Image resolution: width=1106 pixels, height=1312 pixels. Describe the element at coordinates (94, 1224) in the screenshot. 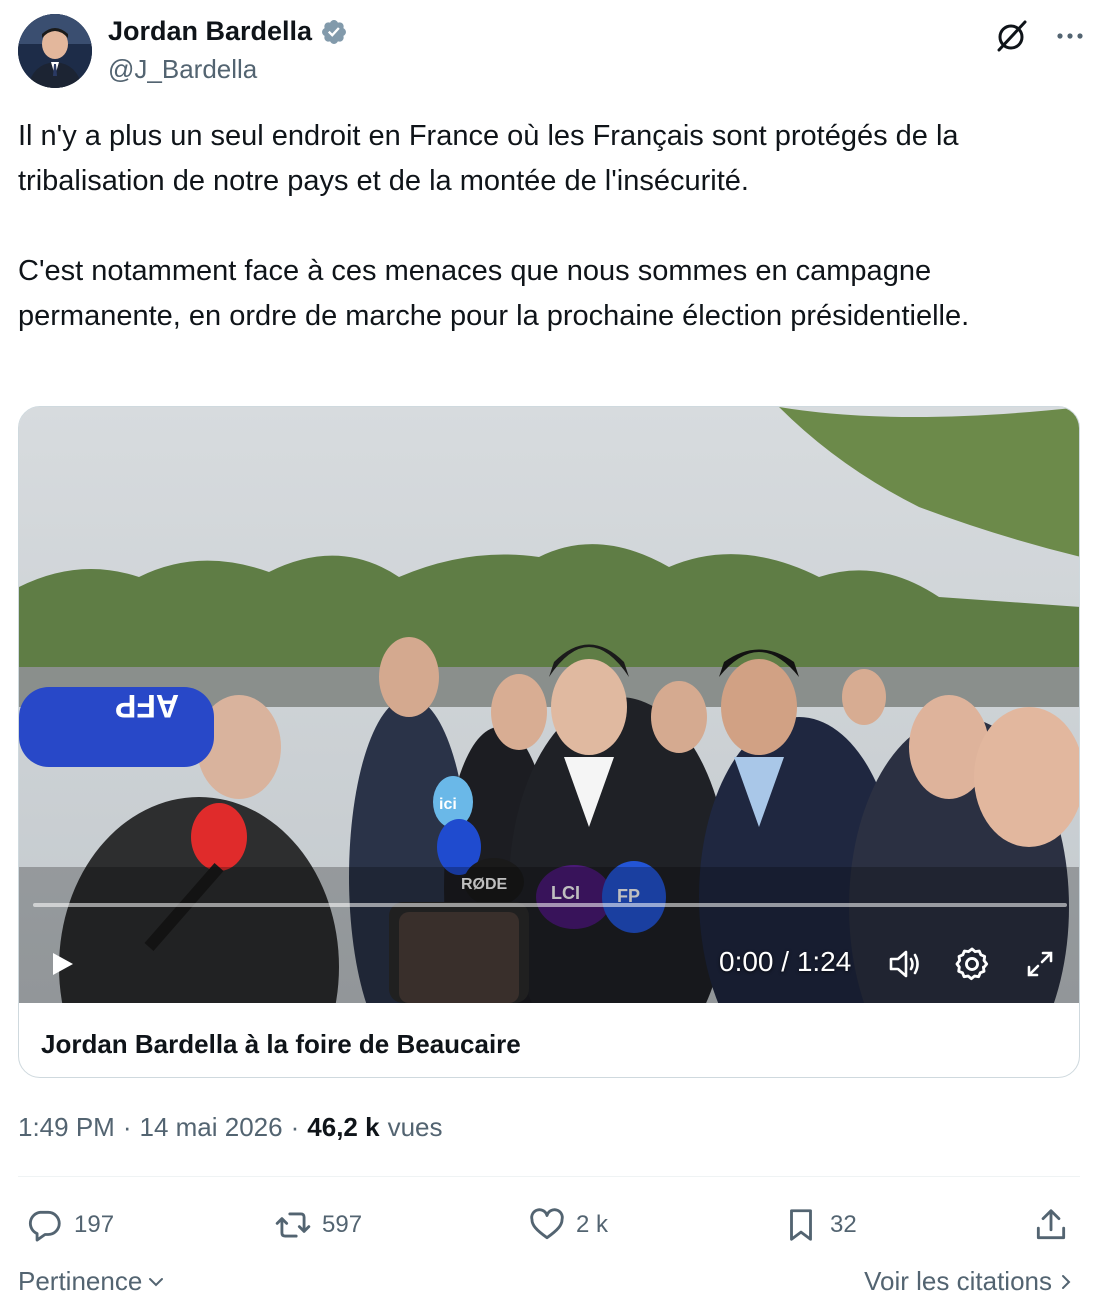

I see `reply-count: 197` at that location.